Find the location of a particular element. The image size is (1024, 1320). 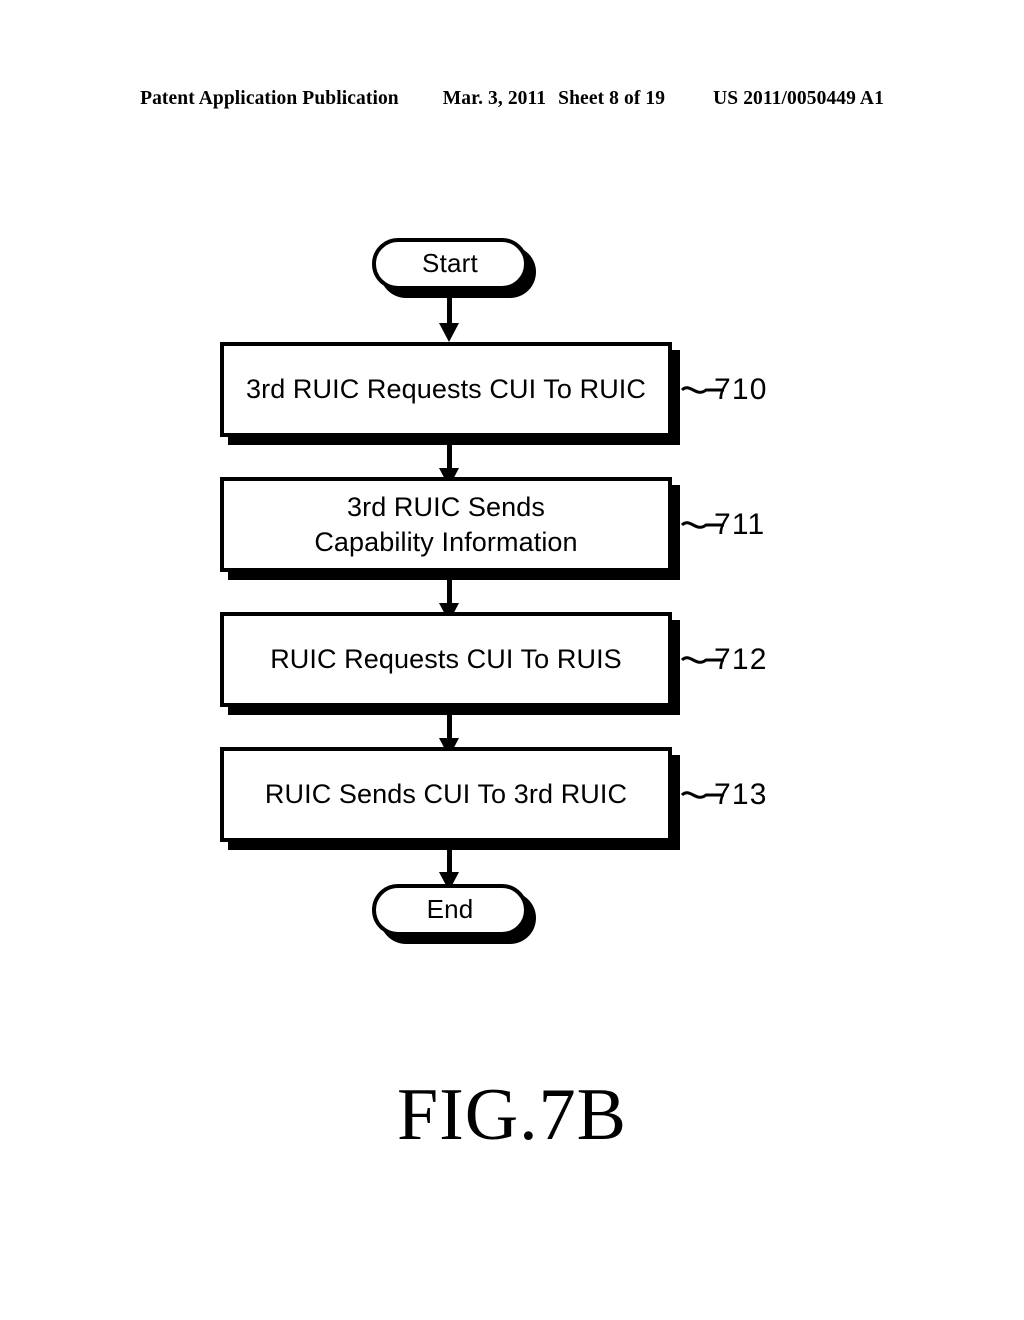

step-713-label: RUIC Sends CUI To 3rd RUIC is located at coordinates (446, 794).